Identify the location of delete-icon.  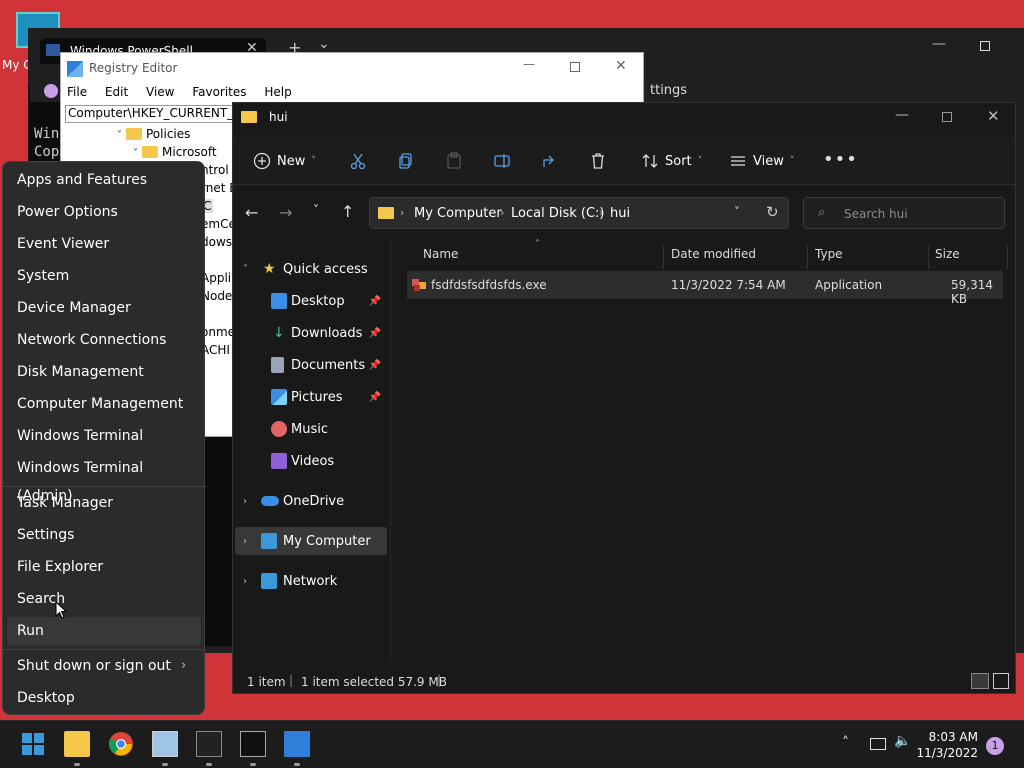
(598, 161).